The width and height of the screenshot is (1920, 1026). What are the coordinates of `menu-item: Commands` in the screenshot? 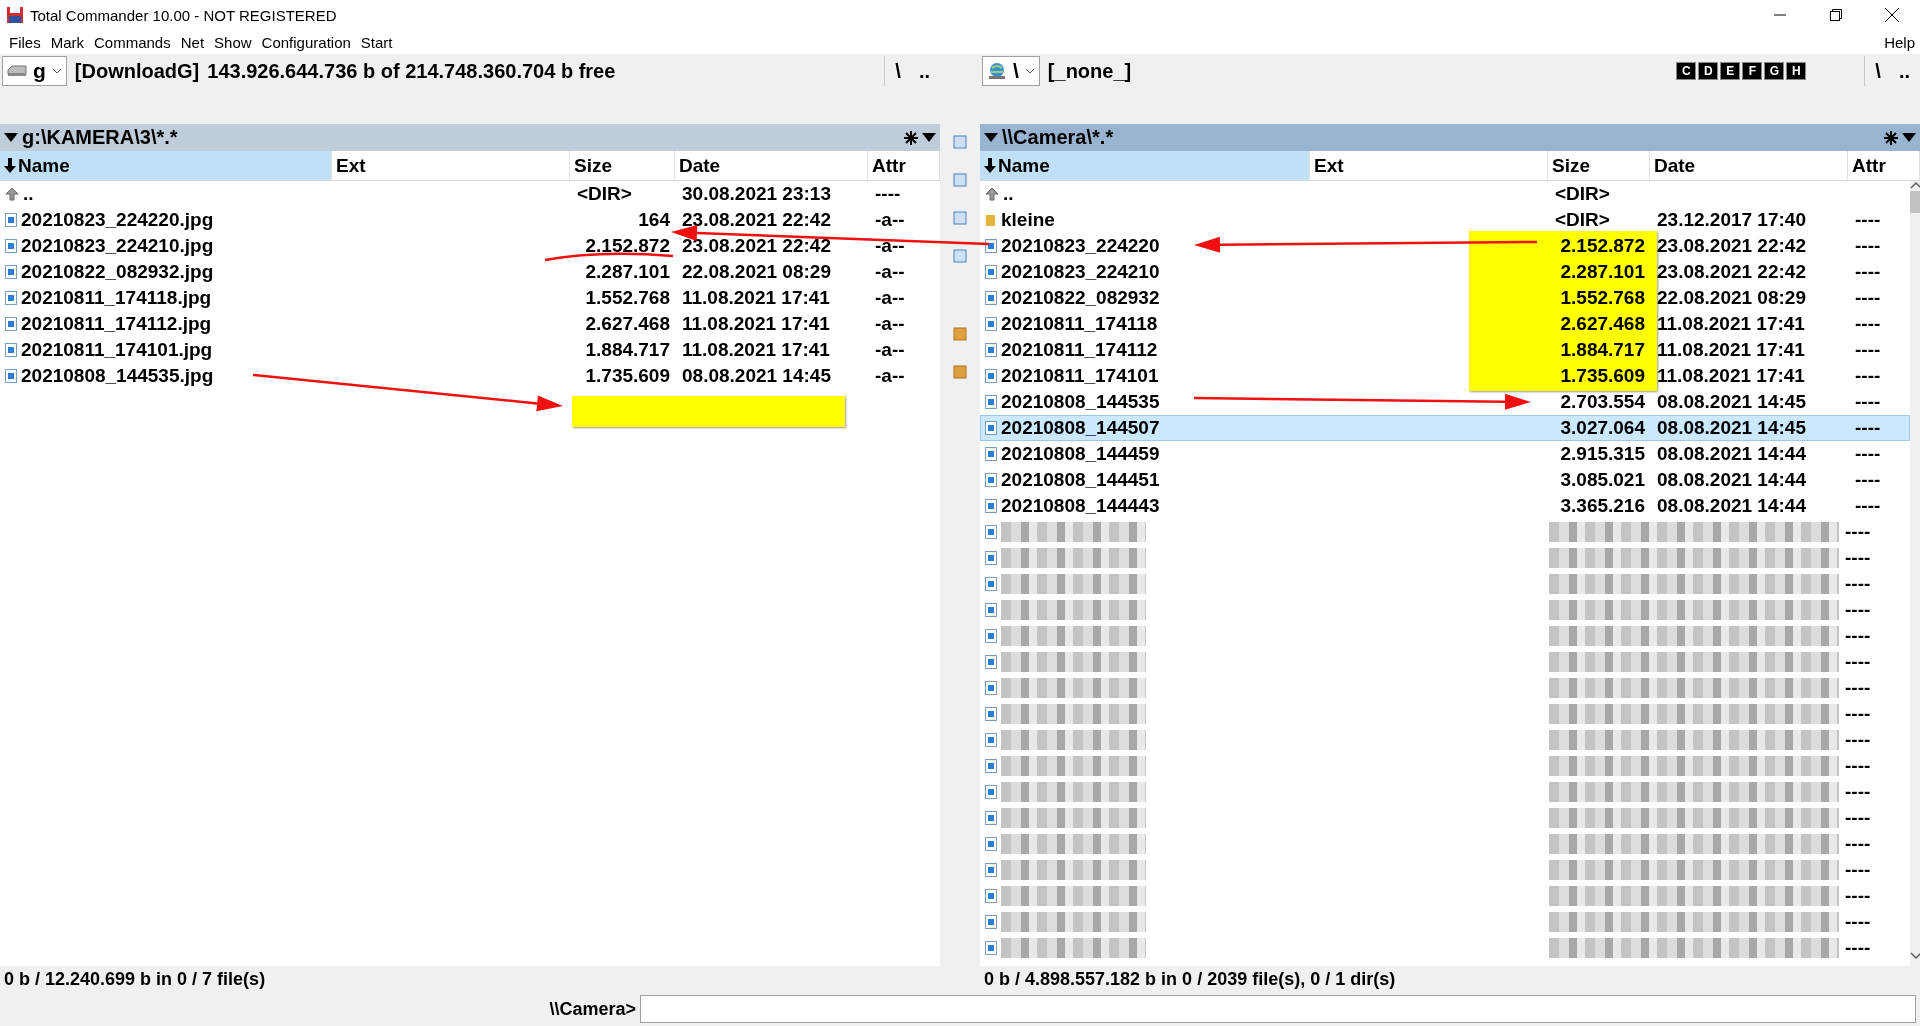 It's located at (132, 42).